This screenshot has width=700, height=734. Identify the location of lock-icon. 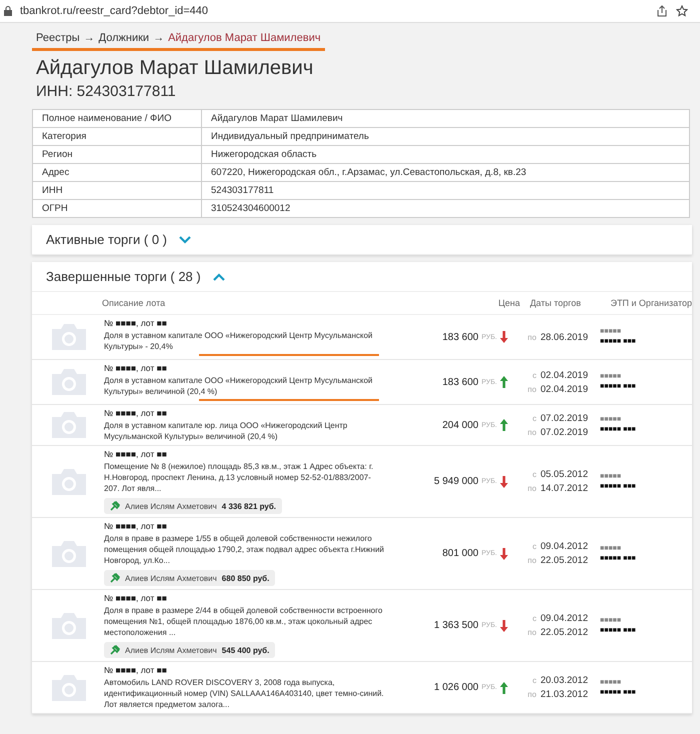
(8, 11).